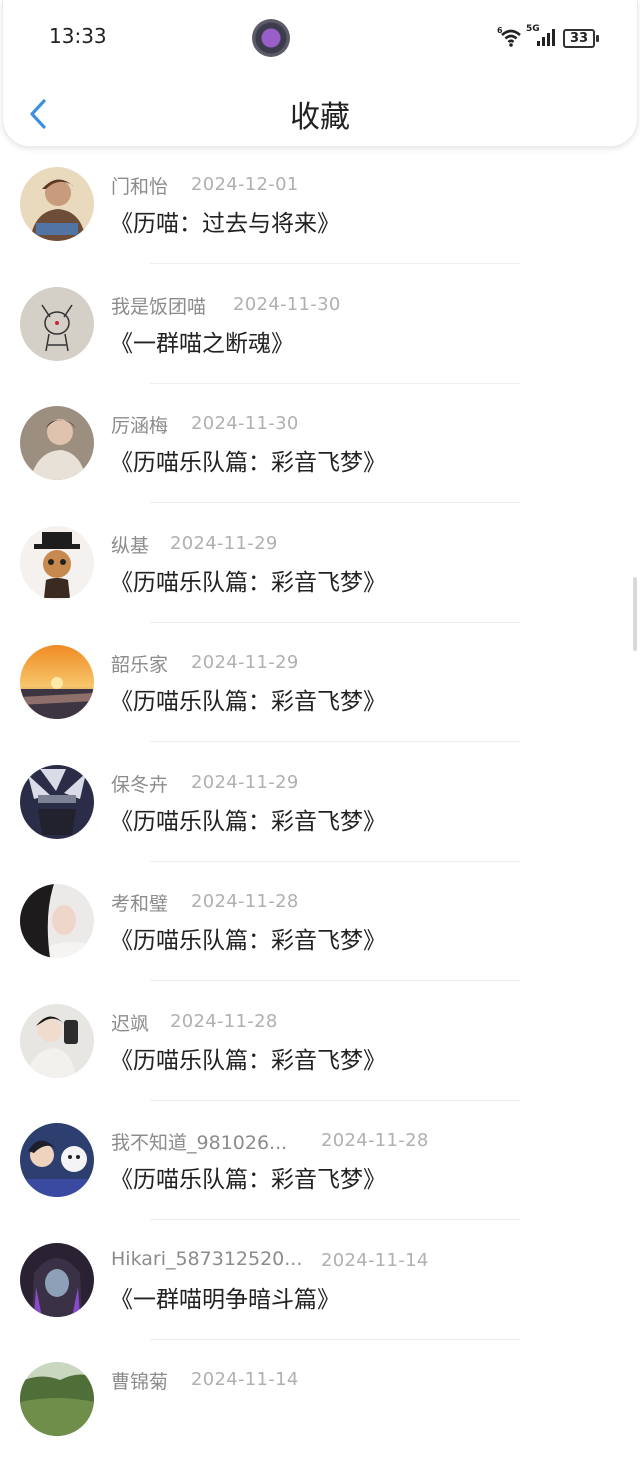  Describe the element at coordinates (271, 38) in the screenshot. I see `app-notification-icon` at that location.